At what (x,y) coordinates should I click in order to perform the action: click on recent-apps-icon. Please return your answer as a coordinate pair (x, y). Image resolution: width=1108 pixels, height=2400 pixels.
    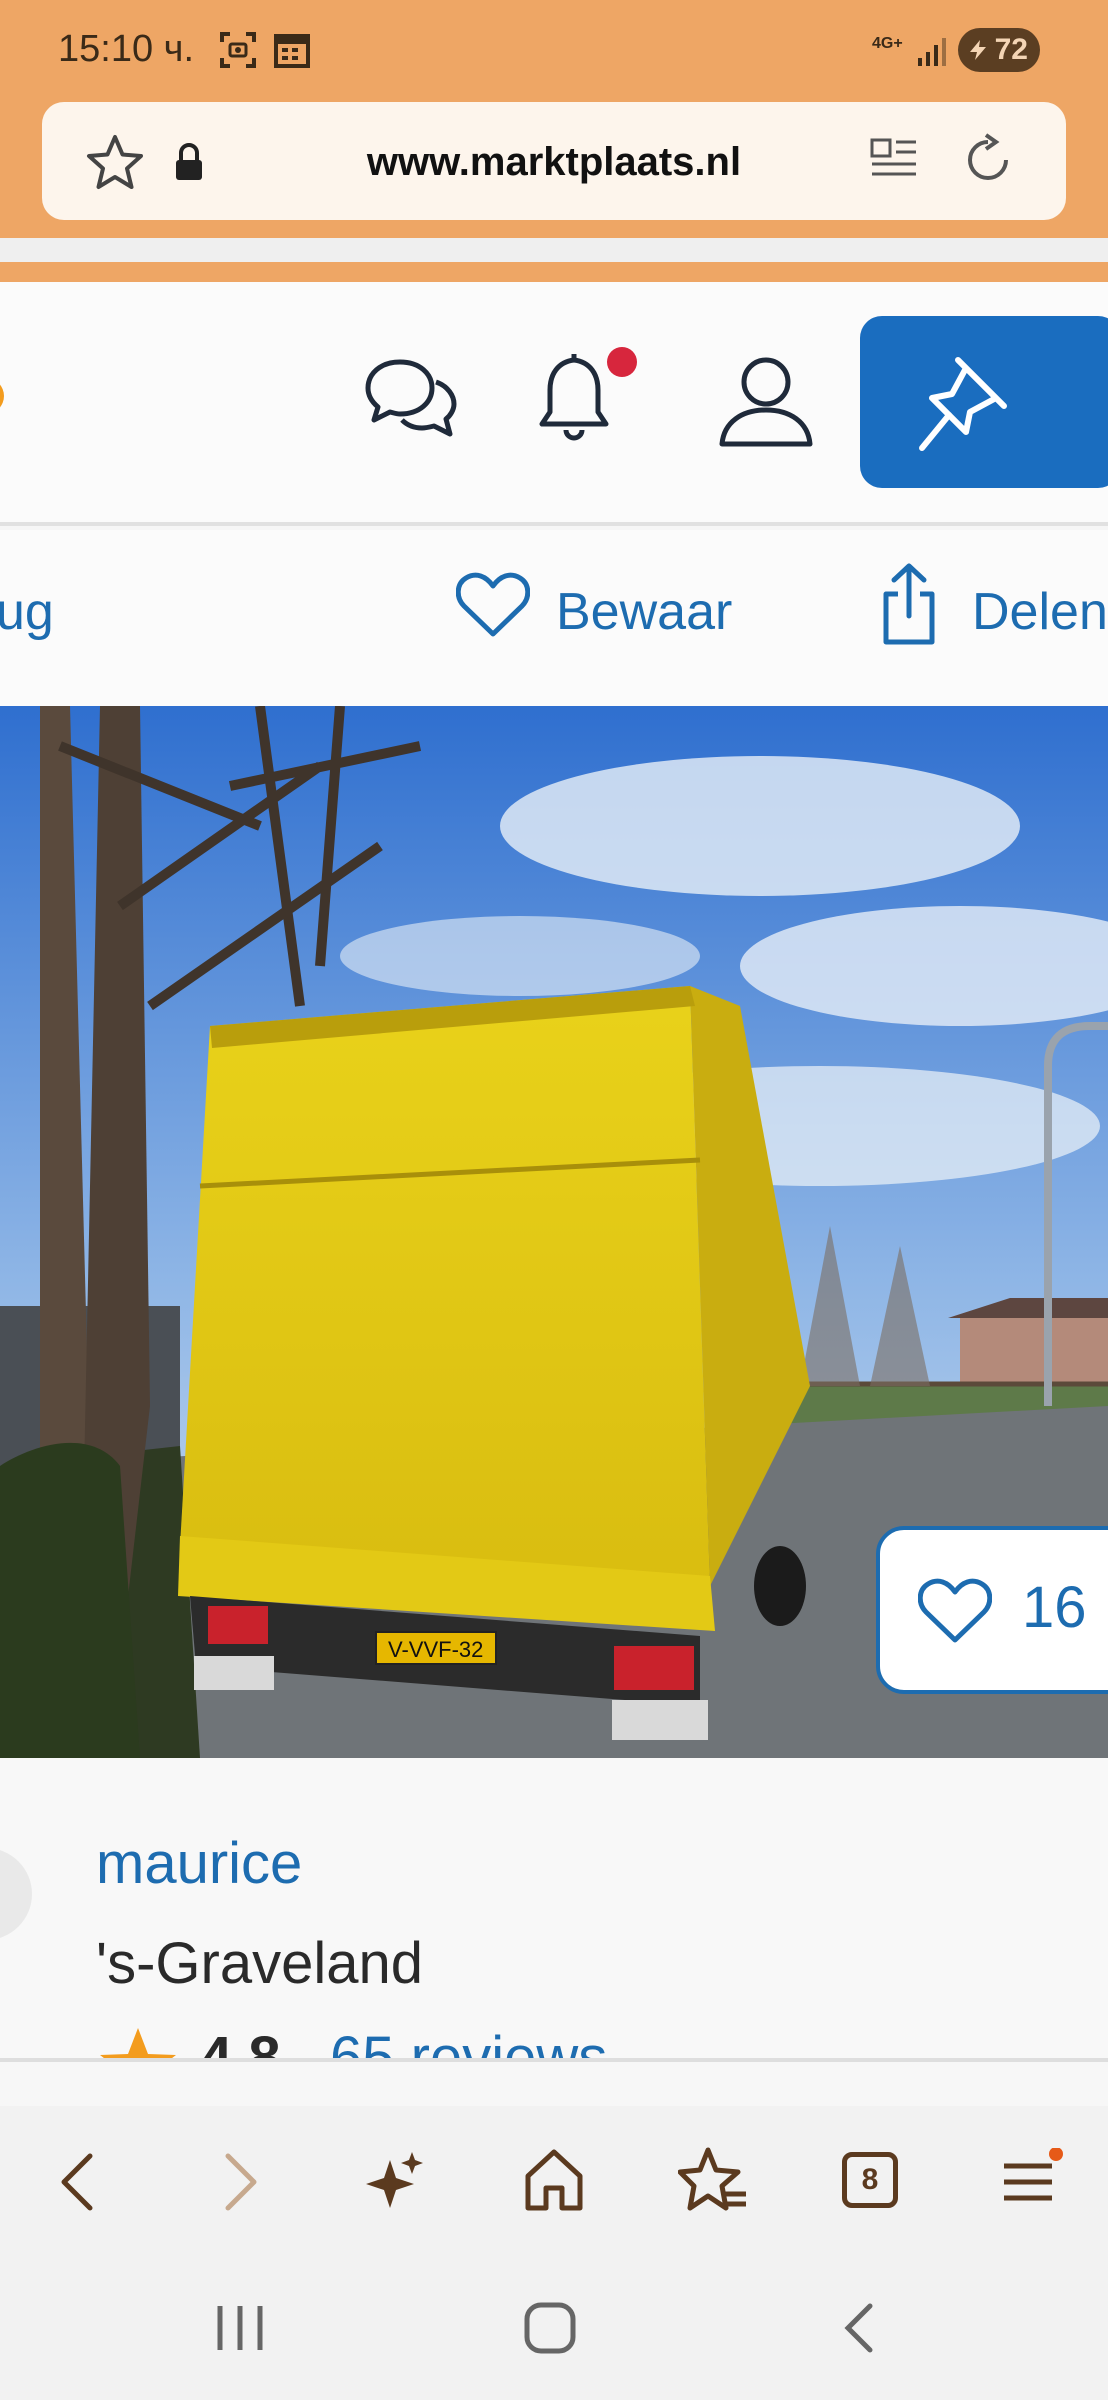
    Looking at the image, I should click on (240, 2328).